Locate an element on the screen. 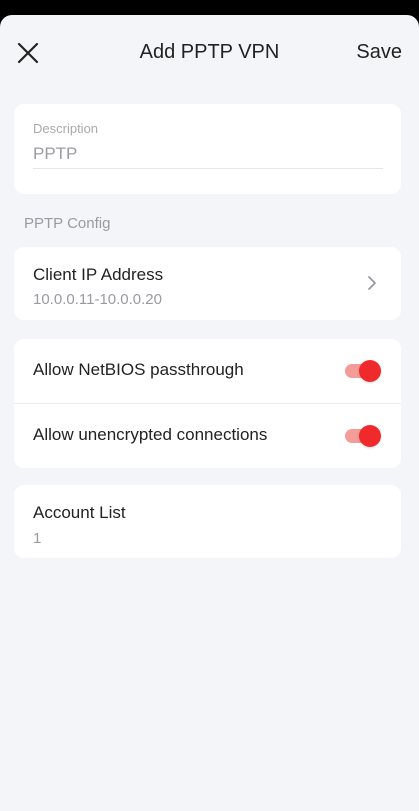  client-ip-address-label: Client IP Address is located at coordinates (98, 274).